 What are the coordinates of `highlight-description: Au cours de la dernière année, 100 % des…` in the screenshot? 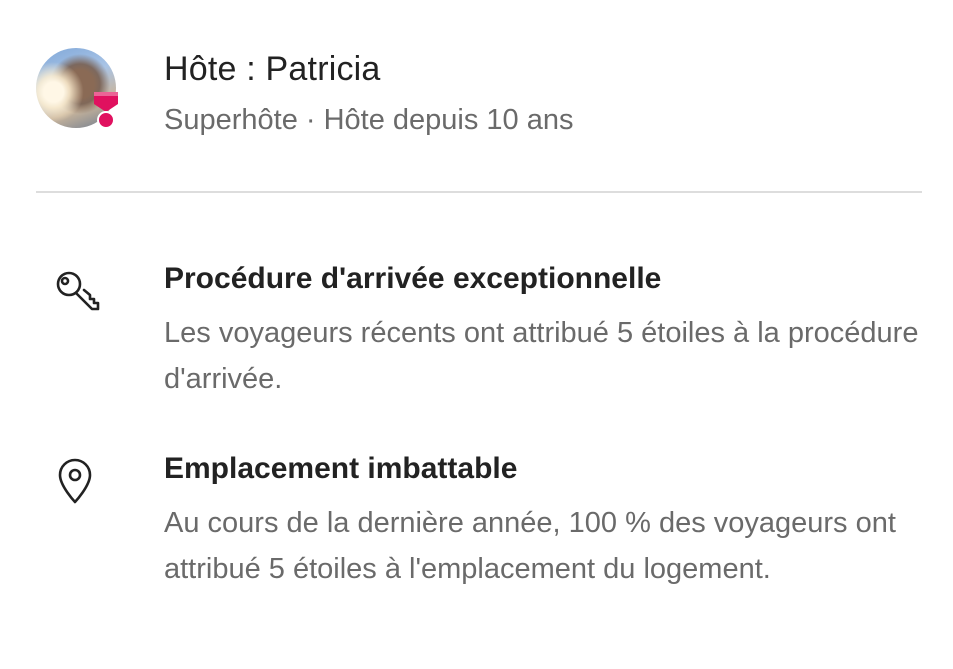 It's located at (530, 546).